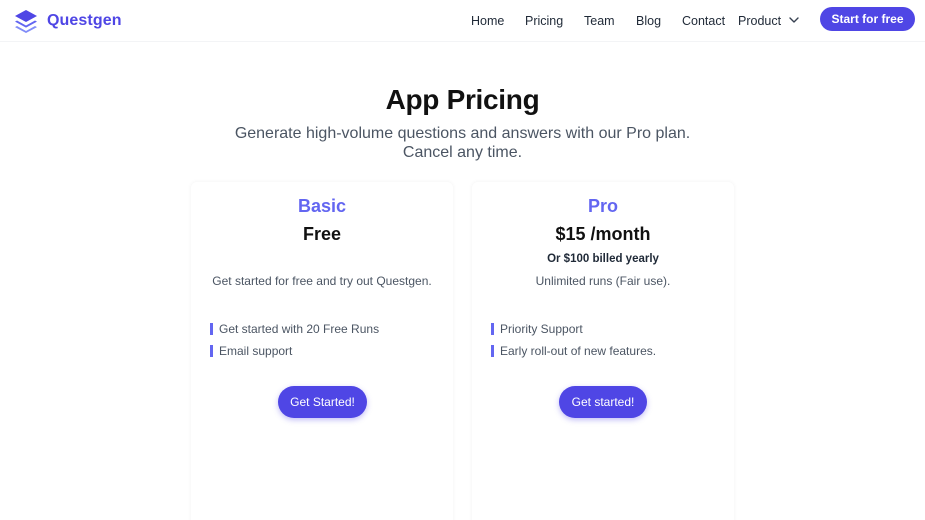 The height and width of the screenshot is (520, 925). What do you see at coordinates (544, 21) in the screenshot?
I see `nav-pricing: Pricing` at bounding box center [544, 21].